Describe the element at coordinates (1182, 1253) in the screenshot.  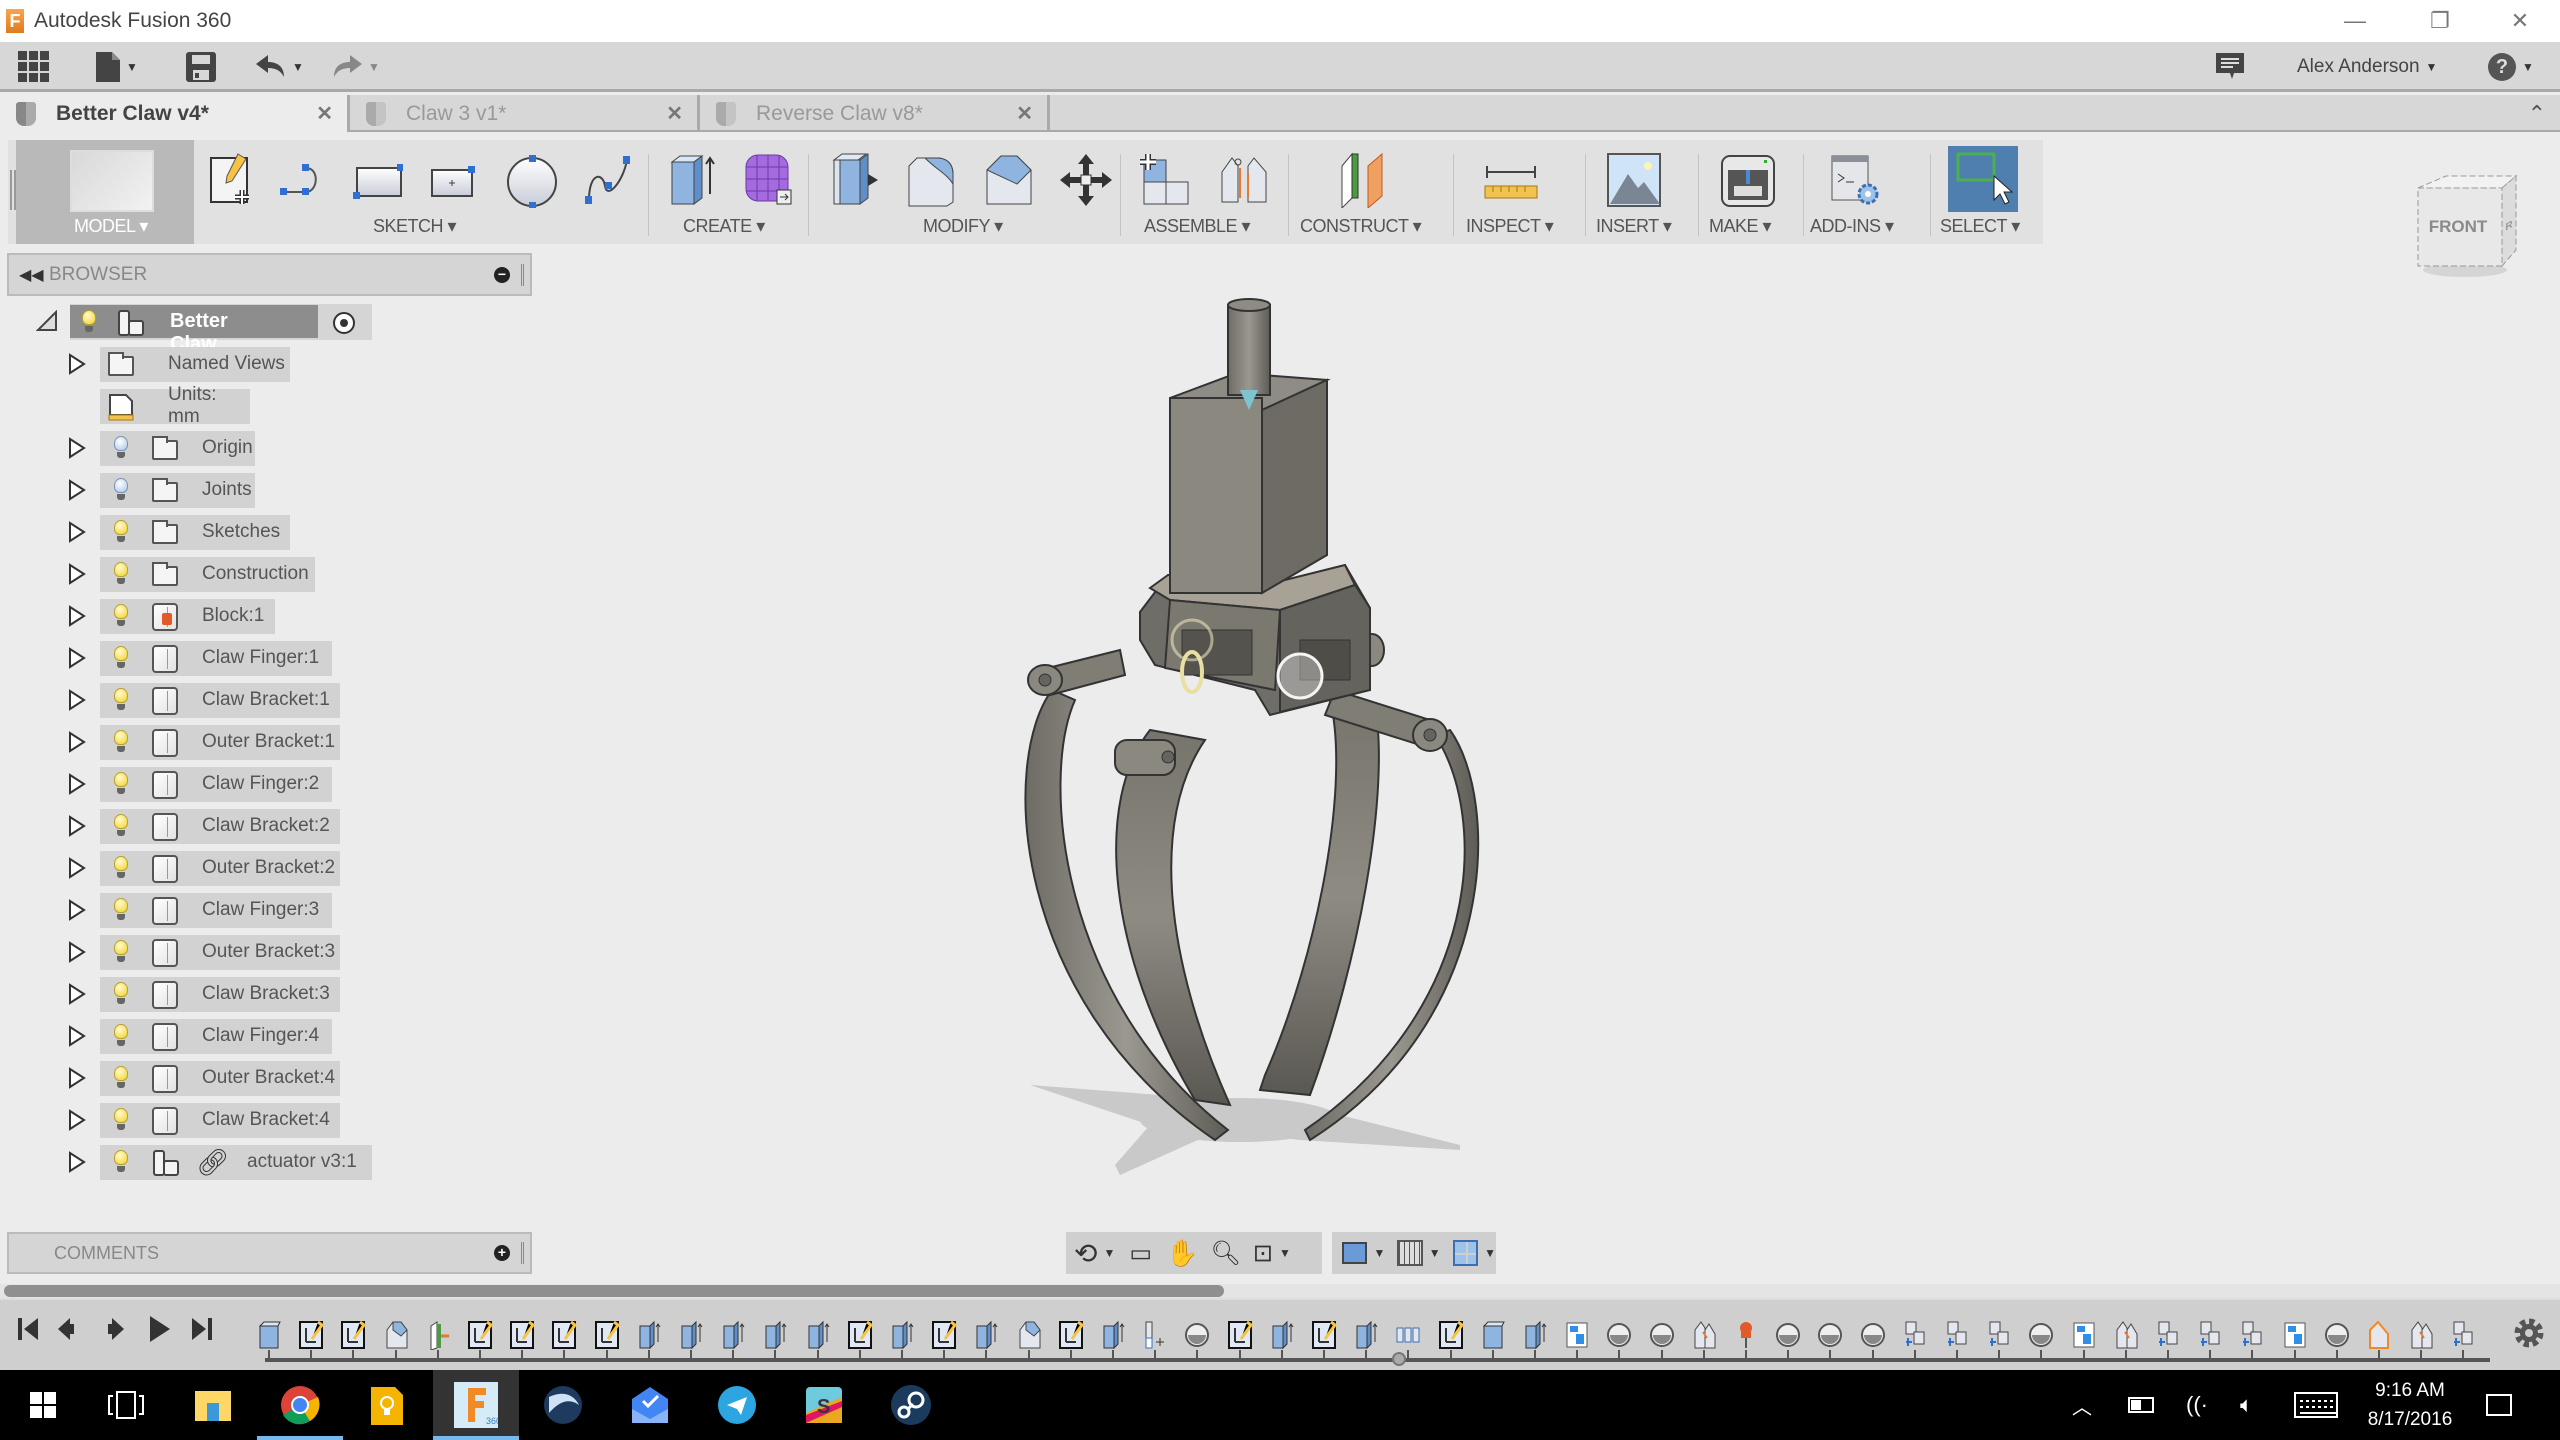
I see `pan-icon: ✋` at that location.